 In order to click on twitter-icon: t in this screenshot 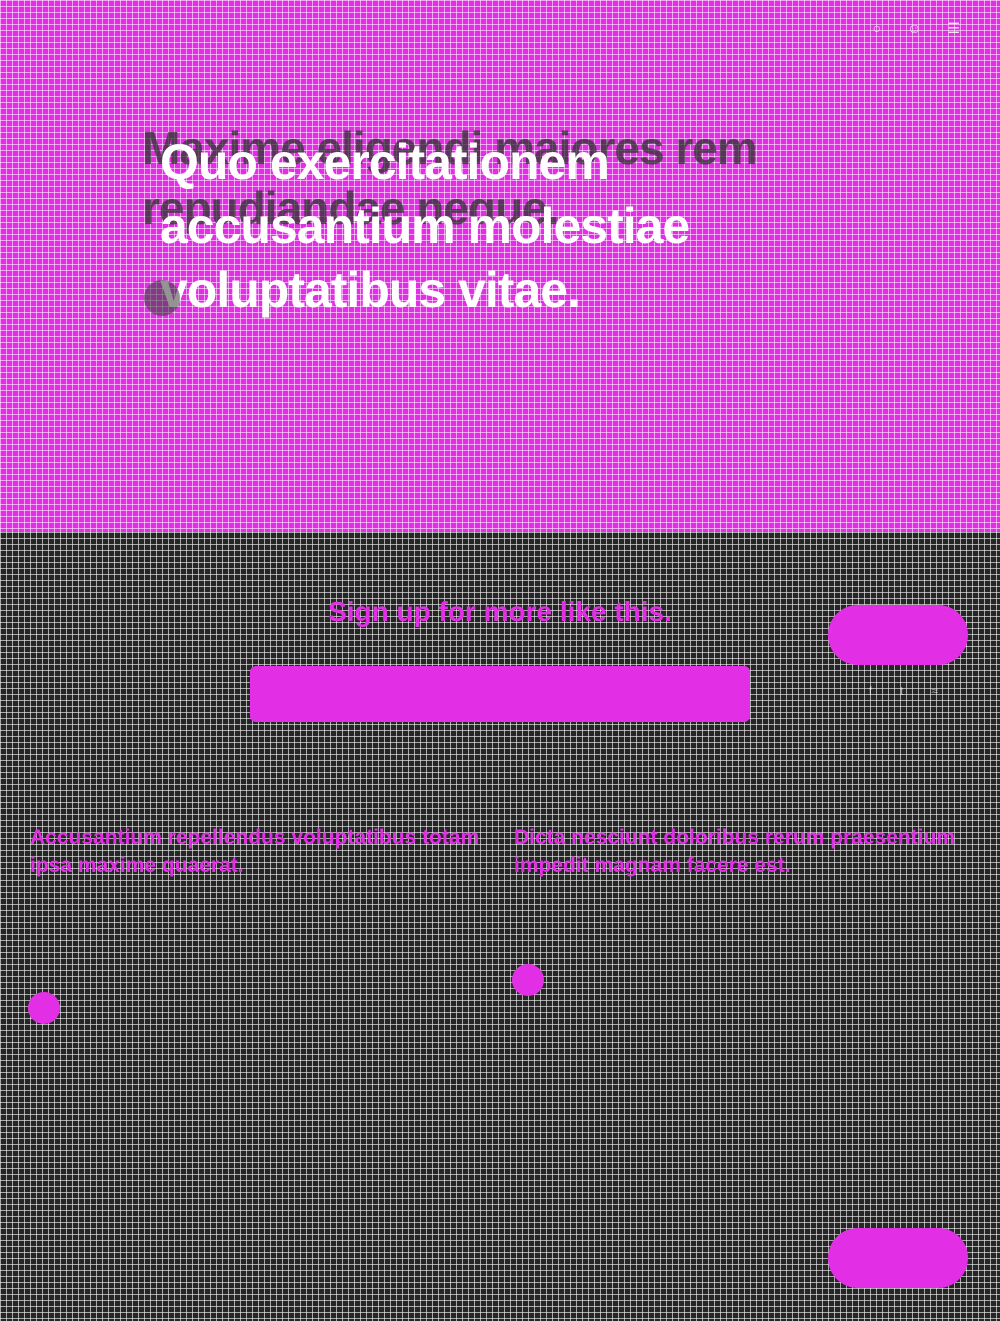, I will do `click(901, 691)`.